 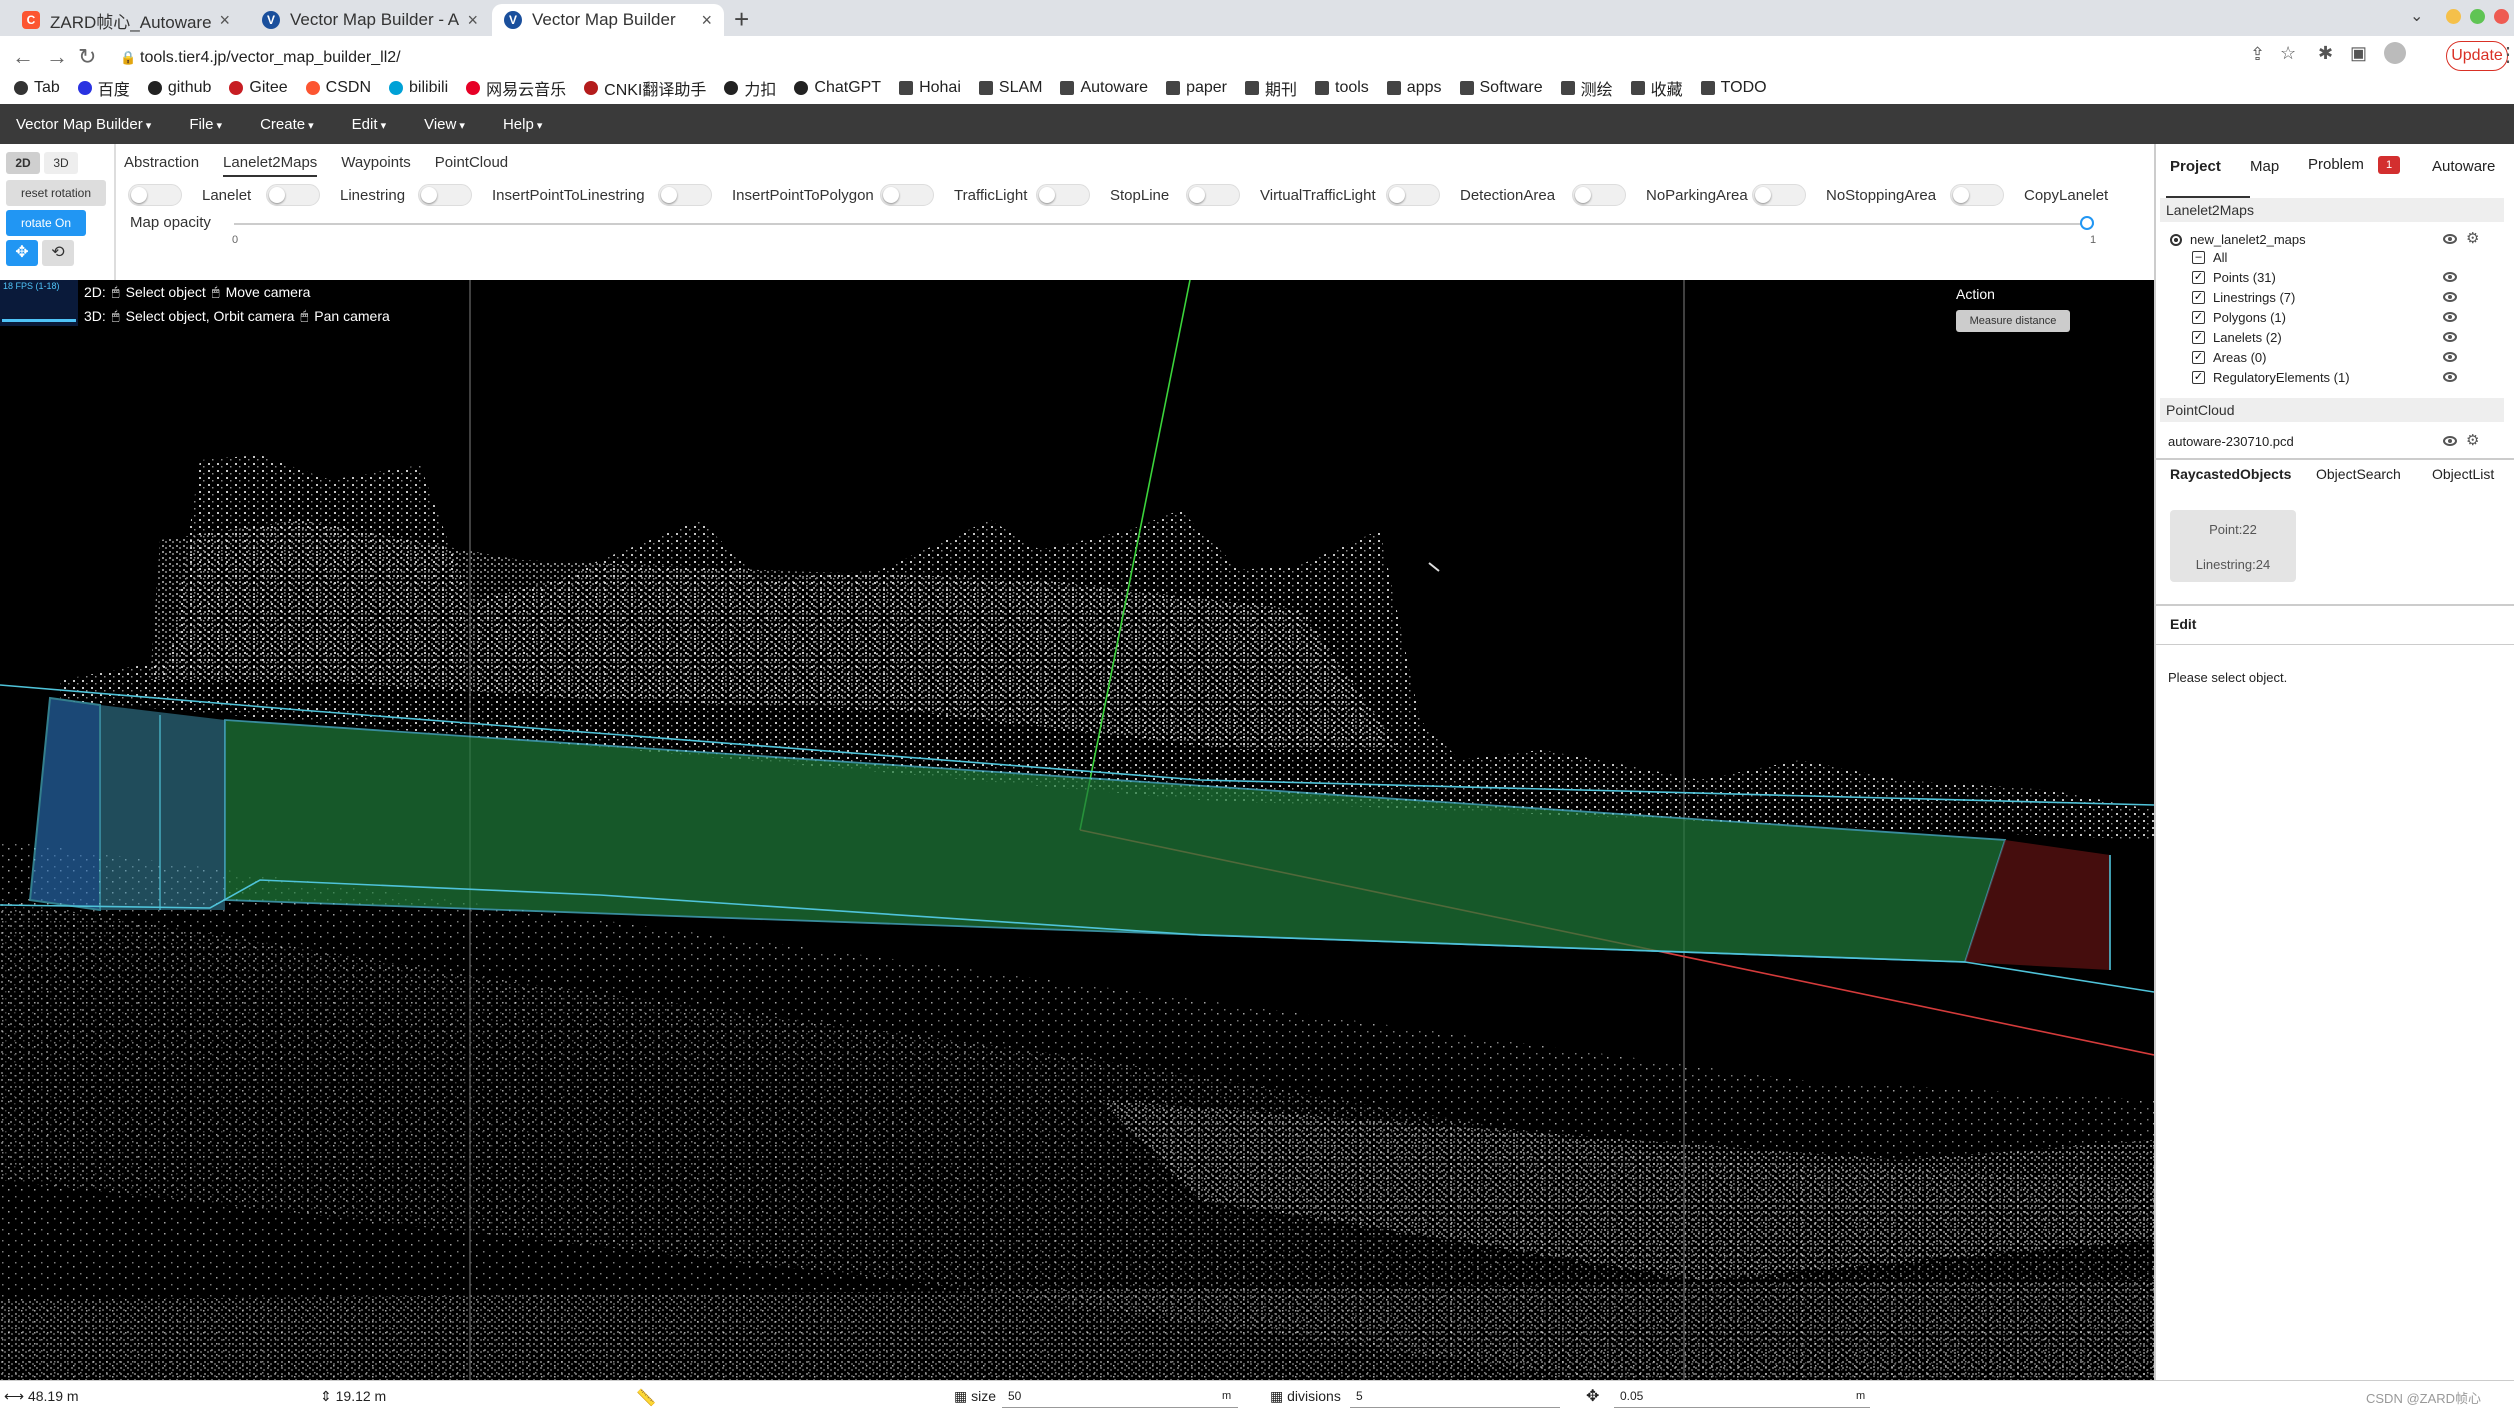 What do you see at coordinates (2463, 166) in the screenshot?
I see `tab-autoware: Autoware` at bounding box center [2463, 166].